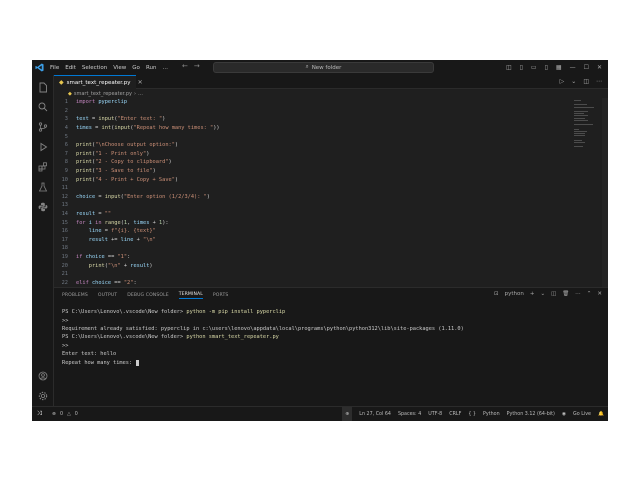 The height and width of the screenshot is (480, 640). Describe the element at coordinates (605, 192) in the screenshot. I see `editor-scrollbar` at that location.